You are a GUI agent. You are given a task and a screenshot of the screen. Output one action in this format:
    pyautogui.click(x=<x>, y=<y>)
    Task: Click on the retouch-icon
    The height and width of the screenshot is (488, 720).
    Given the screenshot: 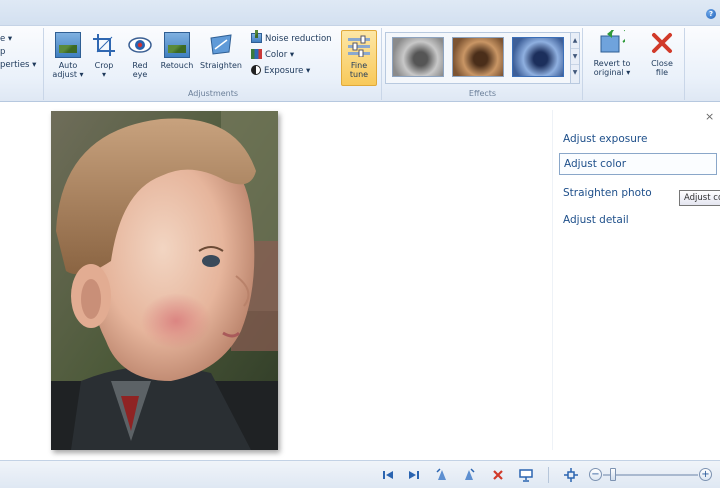 What is the action you would take?
    pyautogui.click(x=177, y=45)
    